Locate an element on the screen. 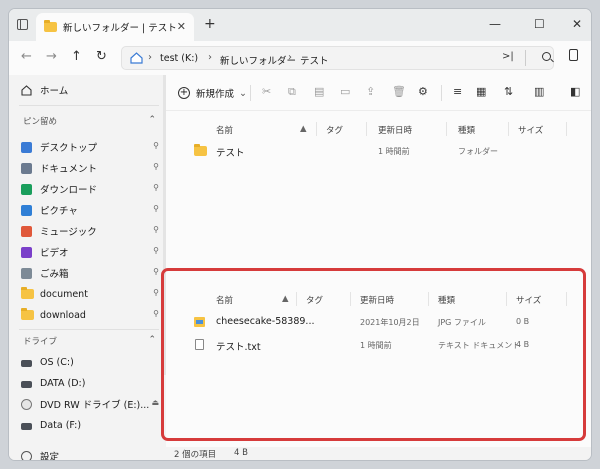 This screenshot has height=469, width=600. sidebar-item-label: OS (C:) is located at coordinates (57, 362).